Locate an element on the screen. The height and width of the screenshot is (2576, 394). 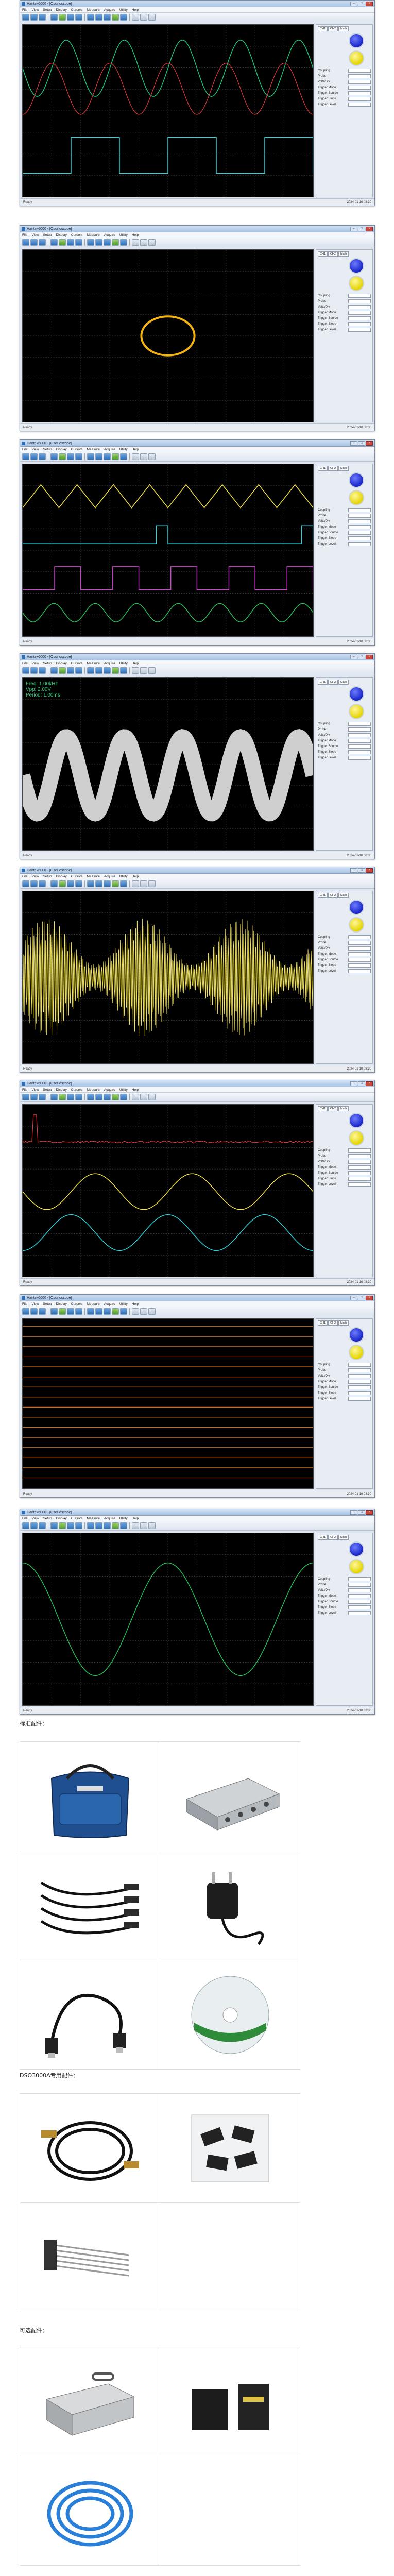
menu-item: Display is located at coordinates (61, 663).